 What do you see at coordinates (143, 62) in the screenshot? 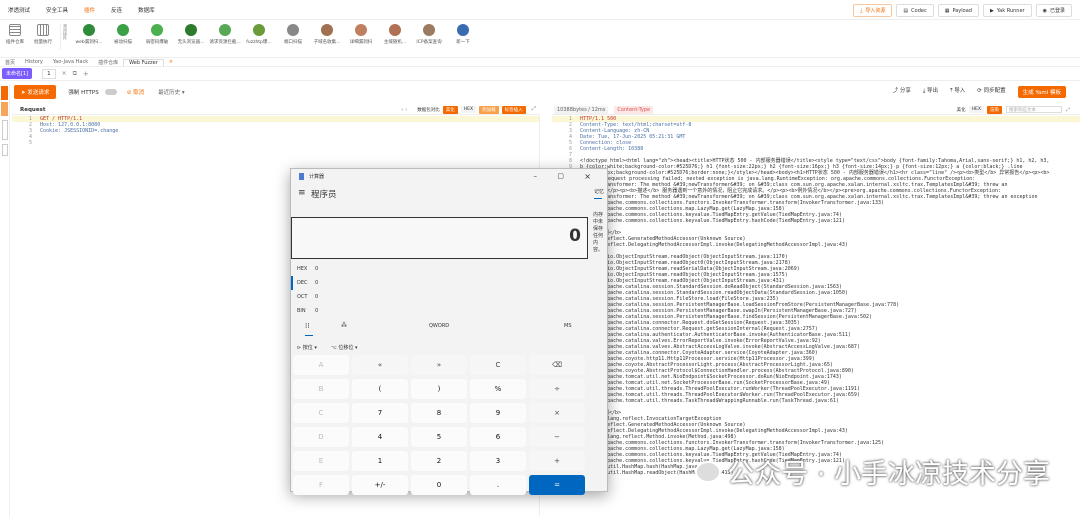
I see `tab-web-fuzzer: Web Fuzzer` at bounding box center [143, 62].